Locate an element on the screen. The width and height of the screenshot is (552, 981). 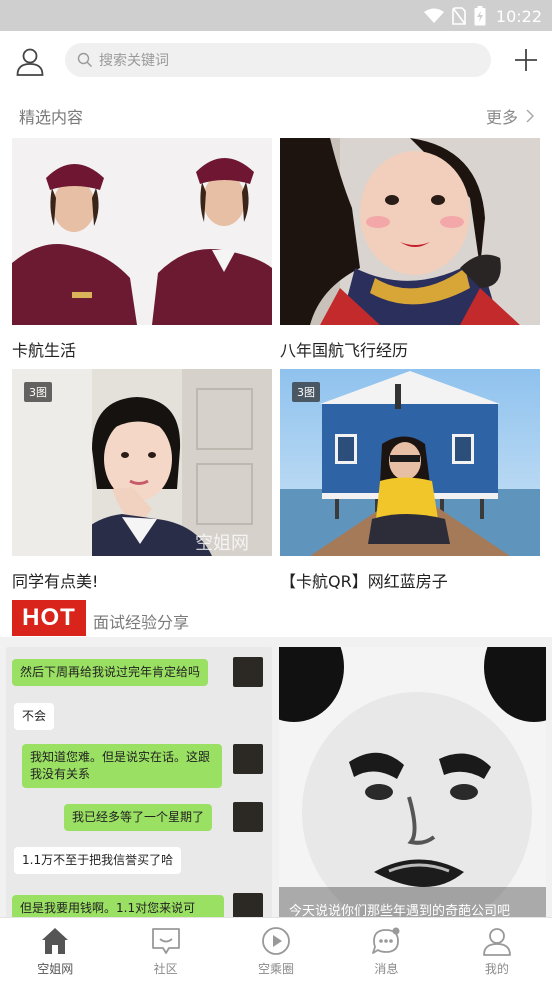
nav-label: 社区 is located at coordinates (165, 969).